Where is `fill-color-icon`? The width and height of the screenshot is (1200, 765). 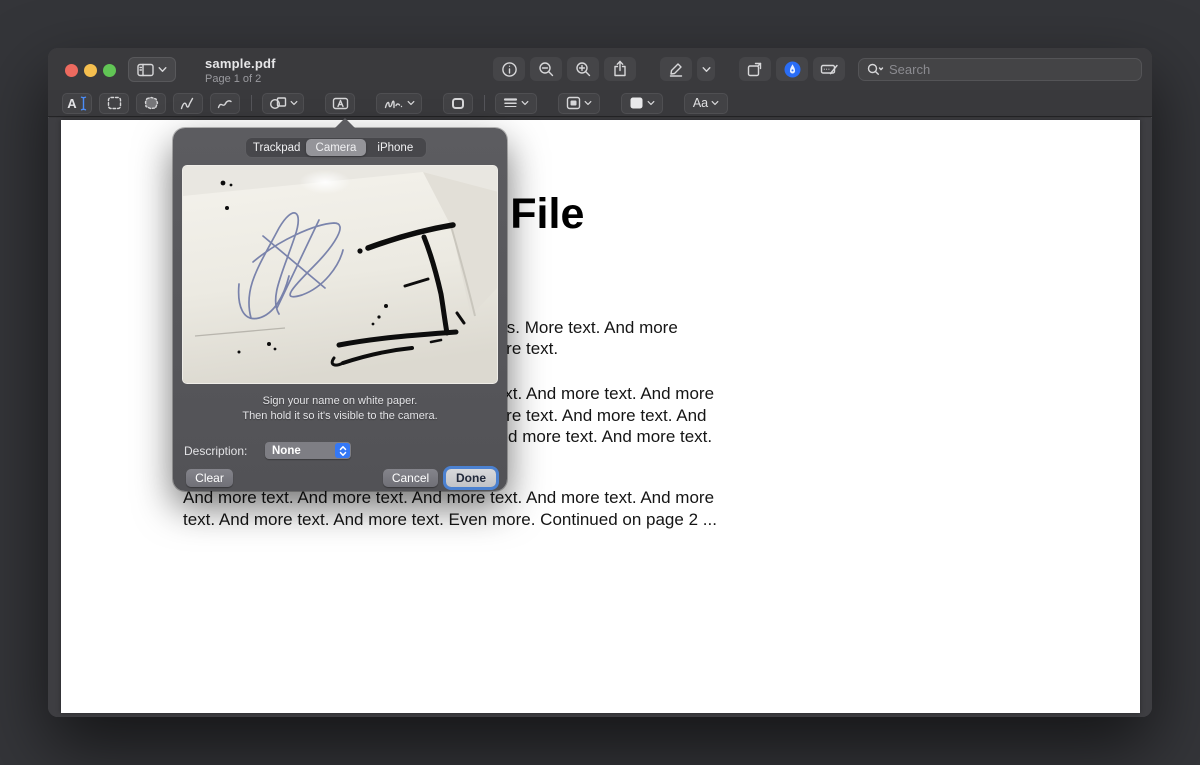 fill-color-icon is located at coordinates (636, 103).